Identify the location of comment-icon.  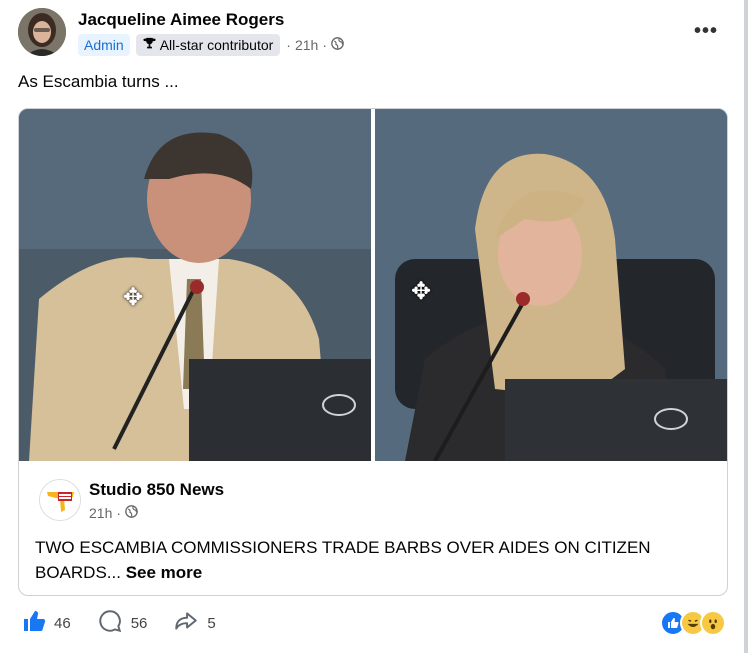
(110, 623).